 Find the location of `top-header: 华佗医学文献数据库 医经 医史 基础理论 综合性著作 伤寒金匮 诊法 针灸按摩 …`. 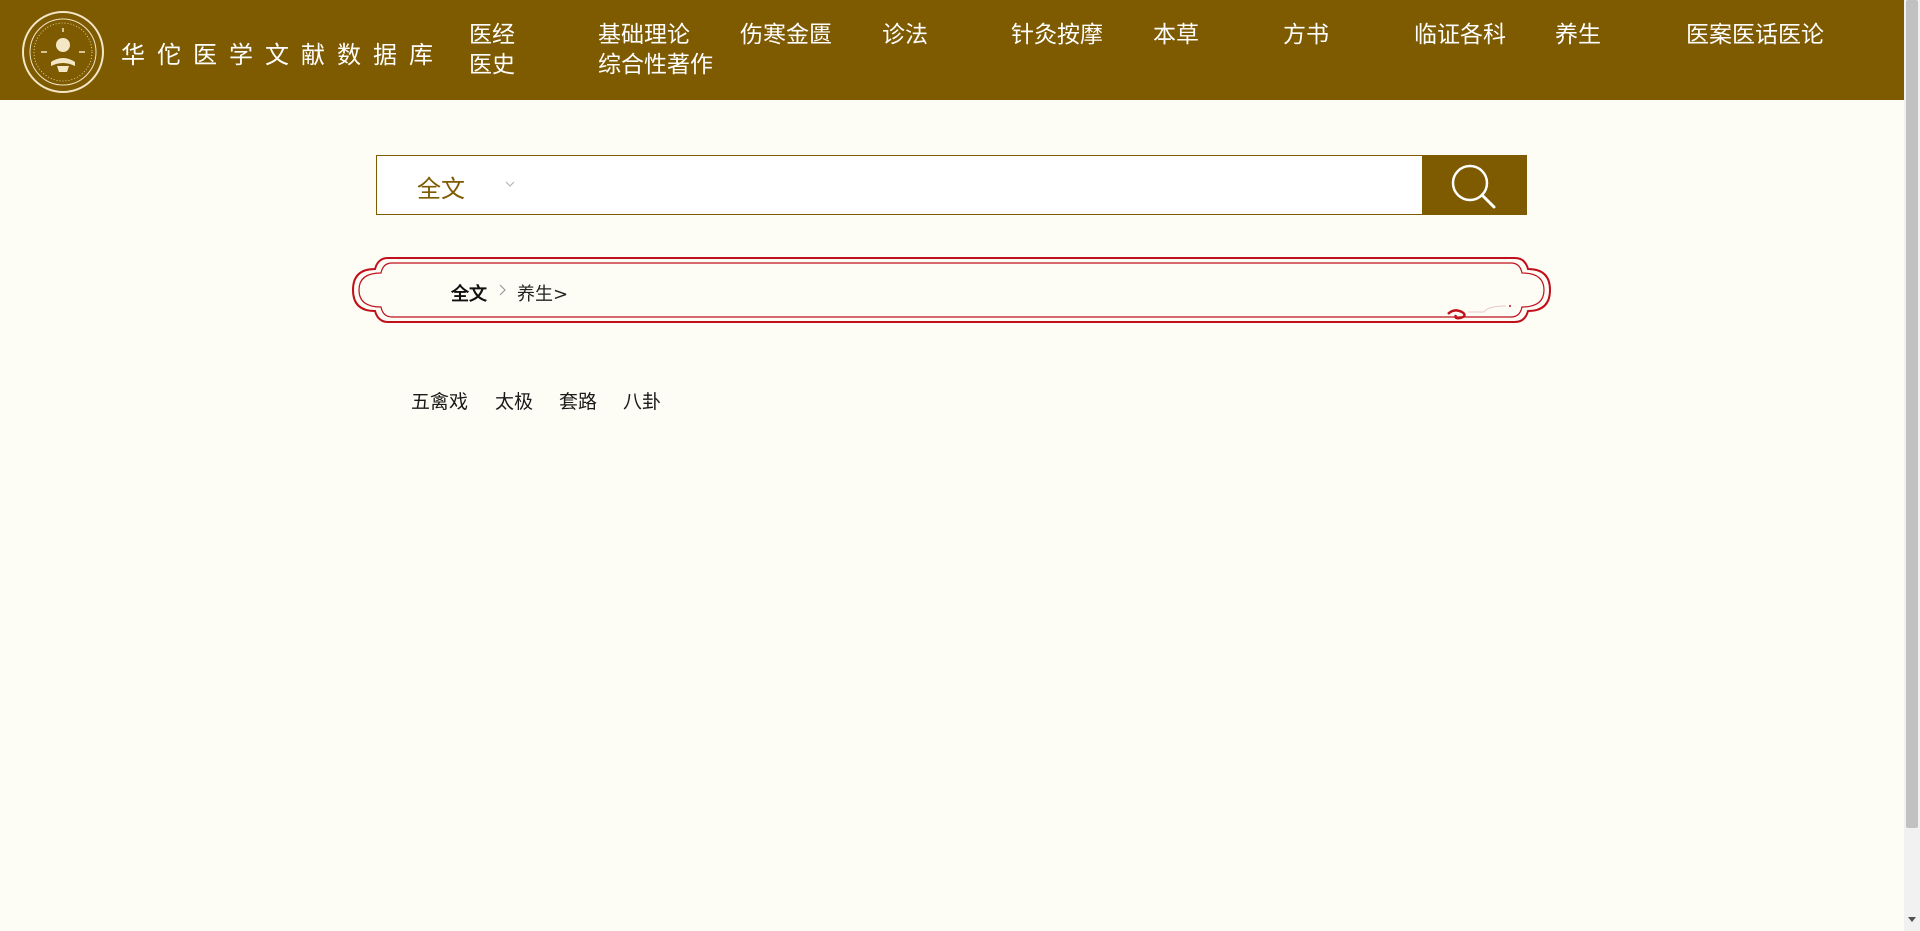

top-header: 华佗医学文献数据库 医经 医史 基础理论 综合性著作 伤寒金匮 诊法 针灸按摩 … is located at coordinates (952, 50).